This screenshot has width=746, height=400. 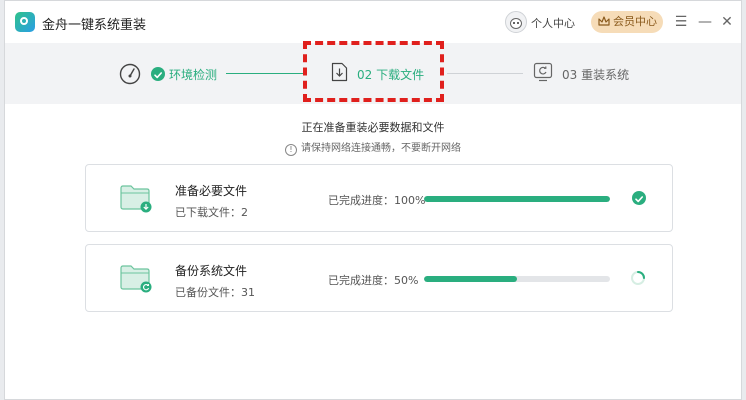 What do you see at coordinates (373, 280) in the screenshot?
I see `task-progress-text: 已完成进度：50%` at bounding box center [373, 280].